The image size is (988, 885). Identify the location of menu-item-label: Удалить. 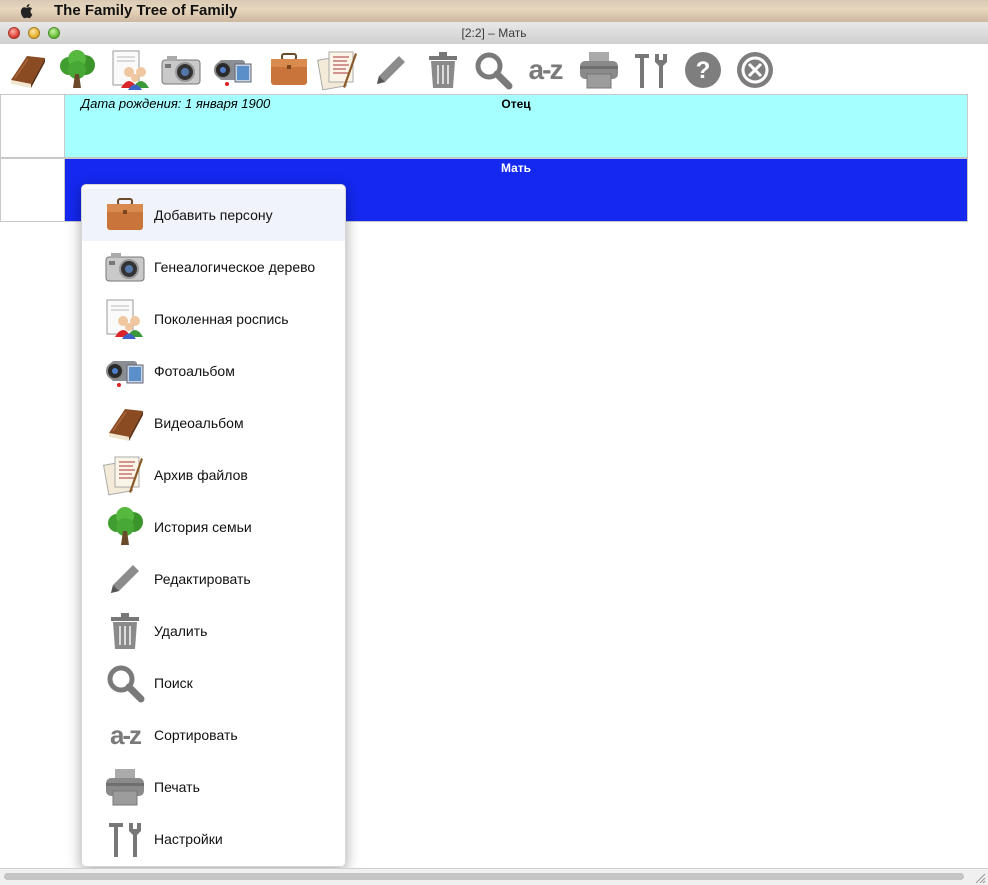
(181, 631).